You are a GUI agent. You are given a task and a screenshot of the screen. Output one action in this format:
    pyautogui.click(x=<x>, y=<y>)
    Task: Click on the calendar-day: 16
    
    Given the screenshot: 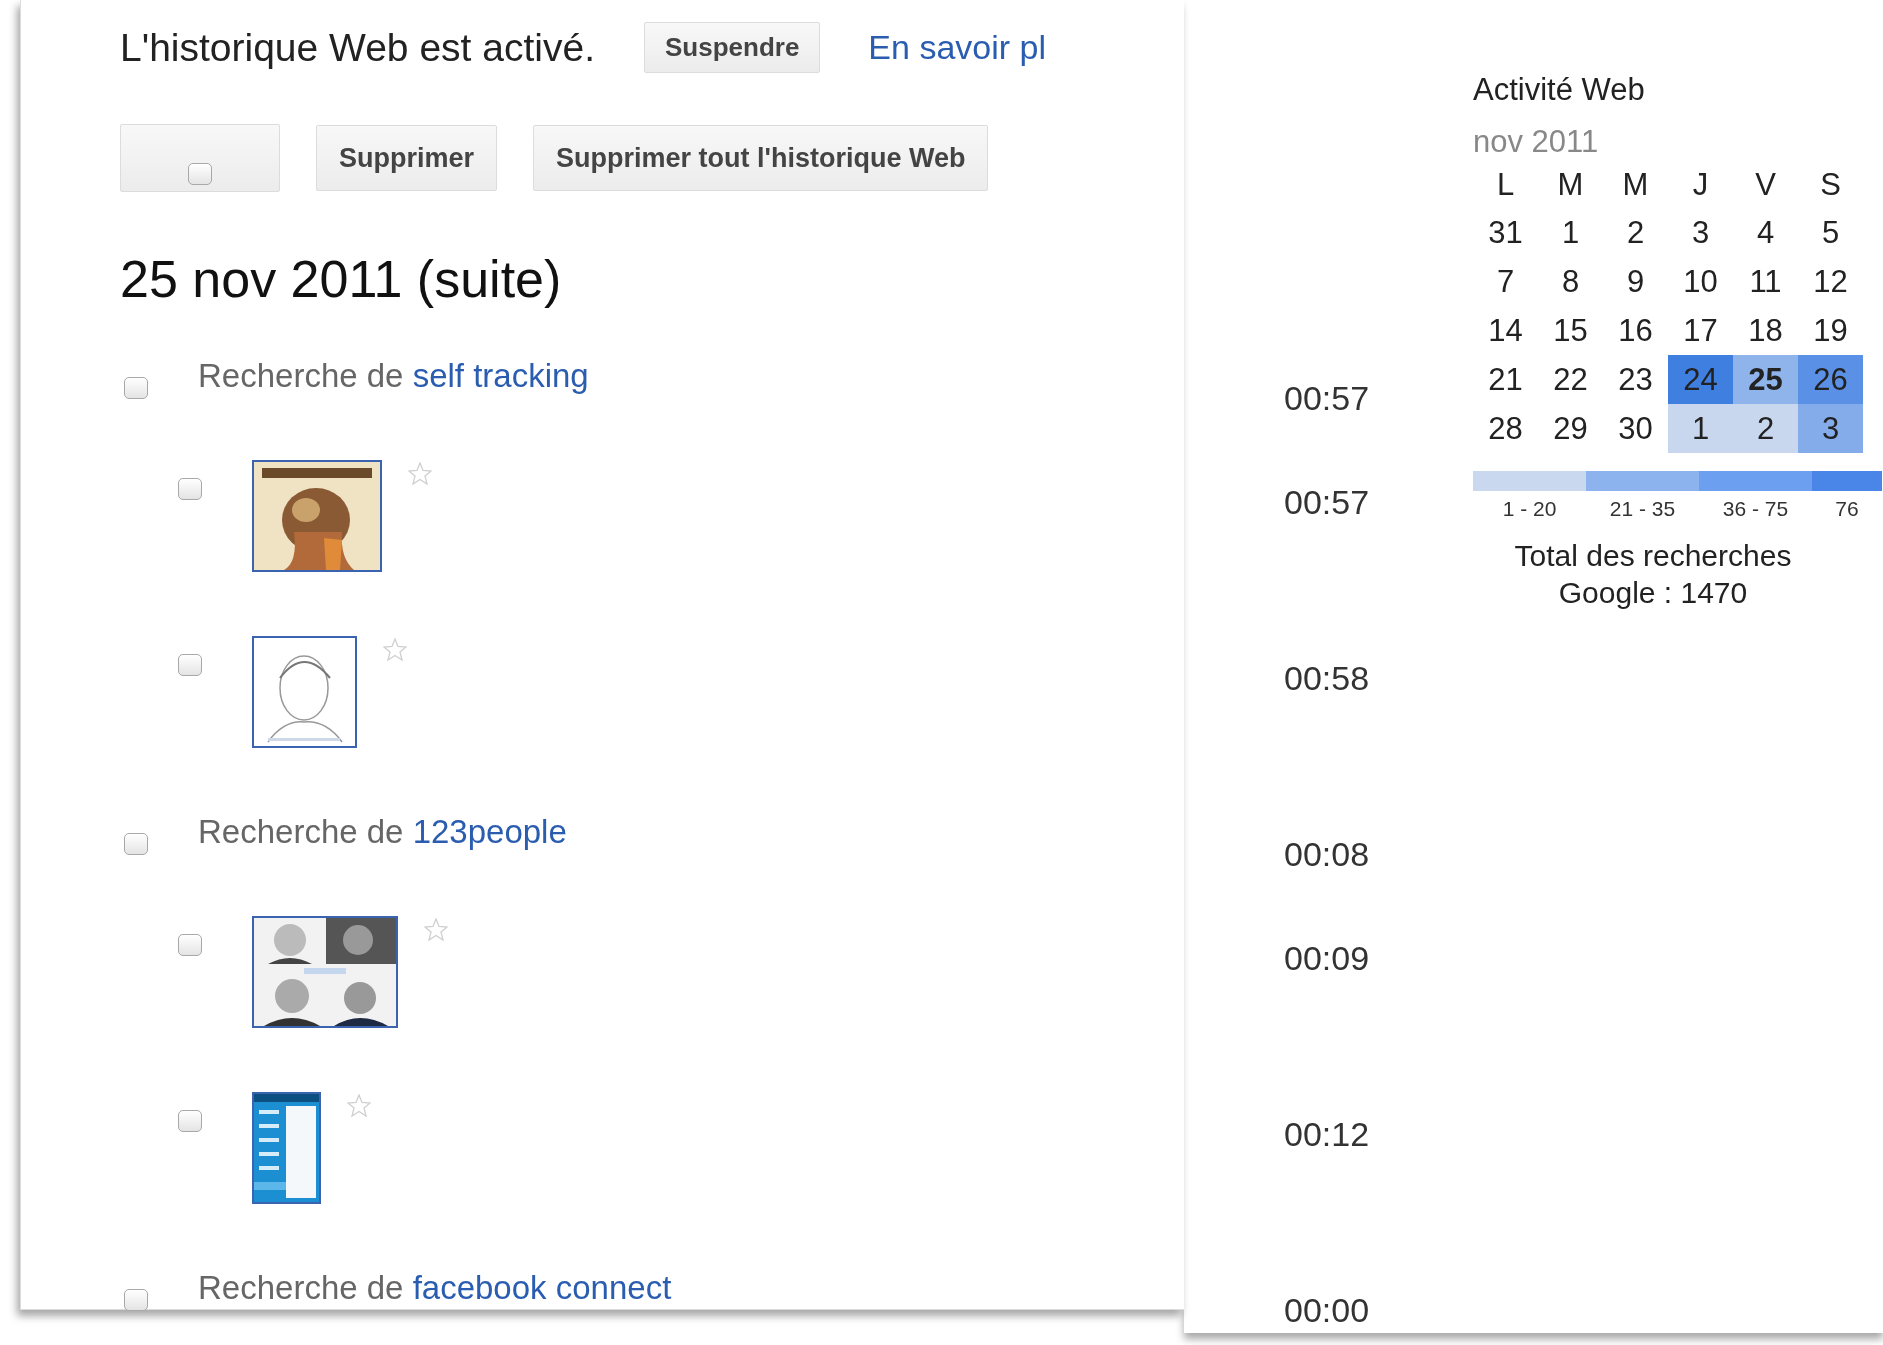 What is the action you would take?
    pyautogui.click(x=1635, y=330)
    